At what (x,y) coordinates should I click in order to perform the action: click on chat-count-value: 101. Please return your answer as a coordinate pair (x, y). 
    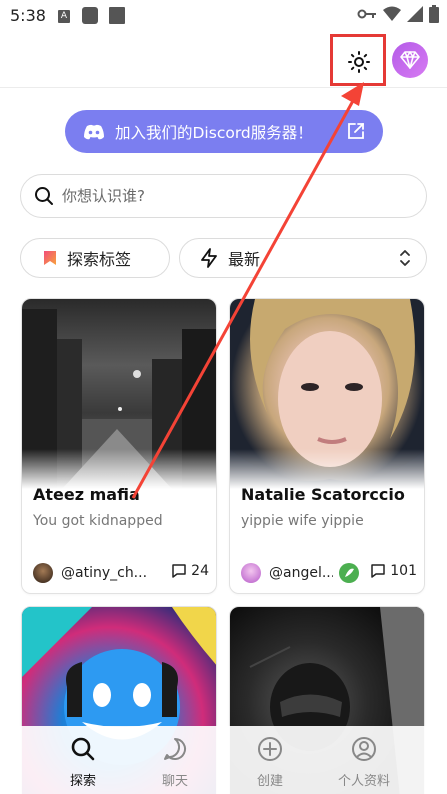
    Looking at the image, I should click on (403, 571).